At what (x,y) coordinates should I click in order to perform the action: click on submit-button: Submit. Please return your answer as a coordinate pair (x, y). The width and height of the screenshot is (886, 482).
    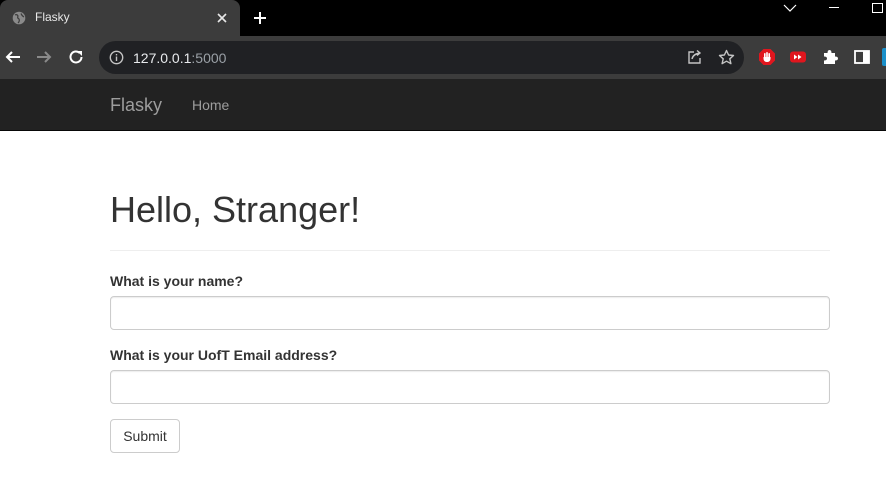
    Looking at the image, I should click on (145, 436).